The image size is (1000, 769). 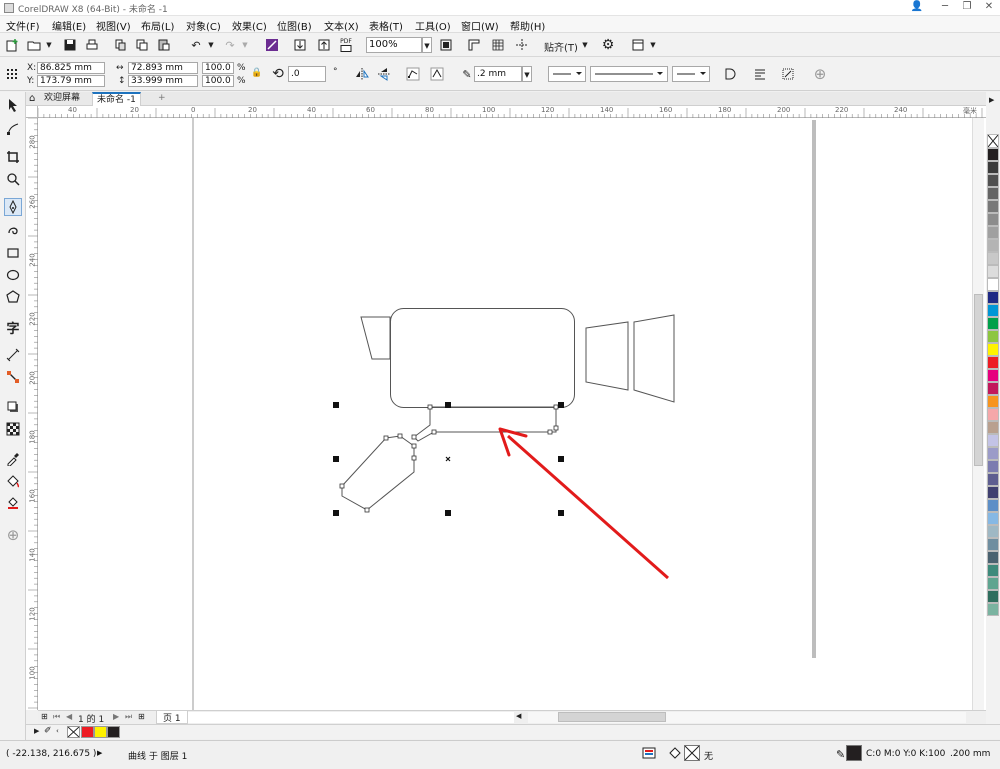 I want to click on account-icon: 👤, so click(x=917, y=7).